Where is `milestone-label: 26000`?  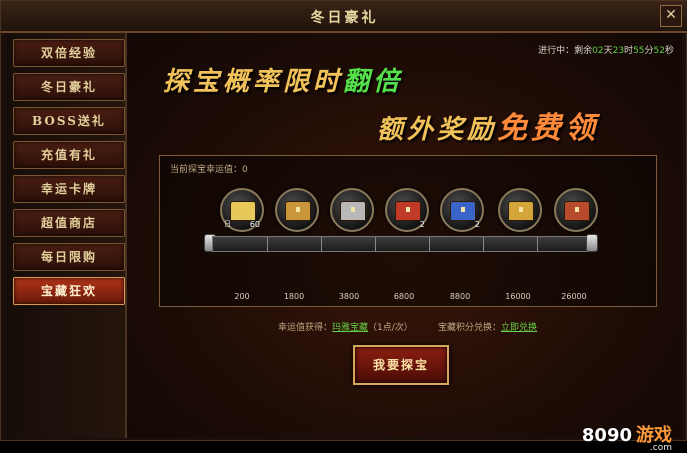 milestone-label: 26000 is located at coordinates (574, 296).